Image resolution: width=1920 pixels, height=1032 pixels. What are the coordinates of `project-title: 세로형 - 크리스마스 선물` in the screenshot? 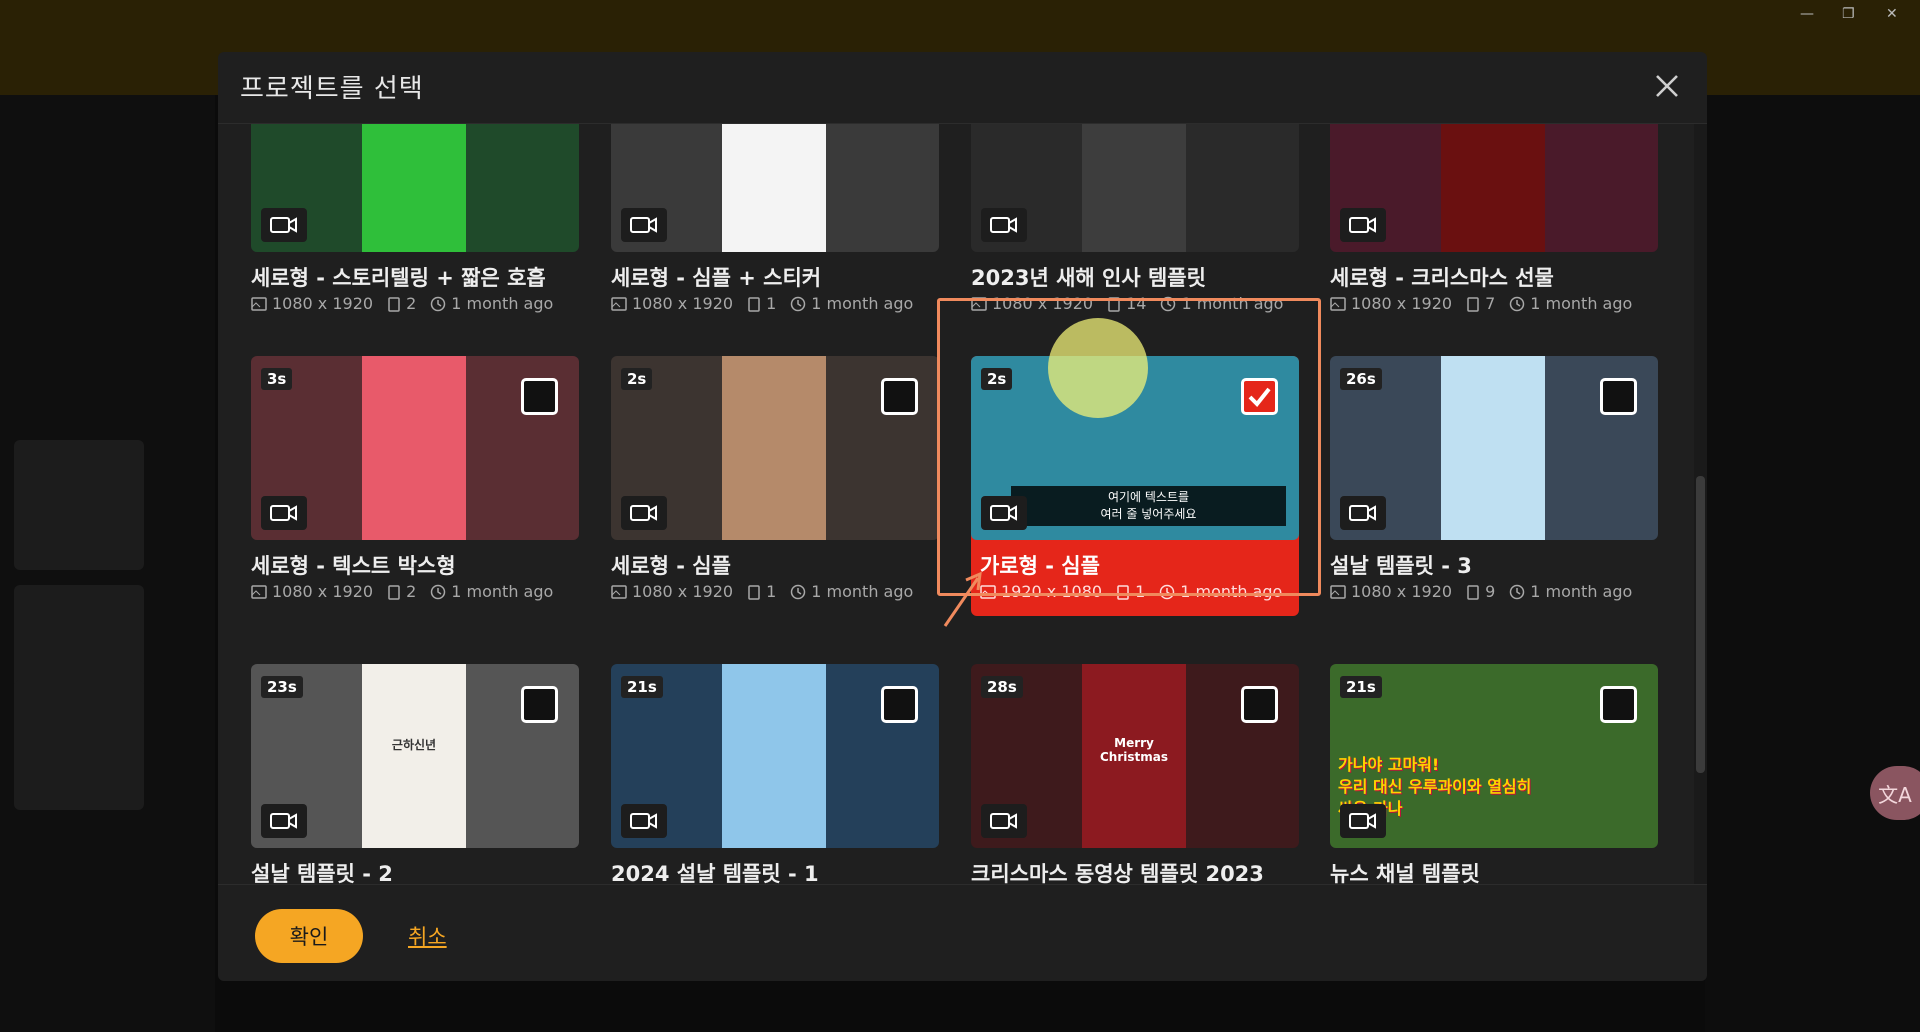 It's located at (1442, 278).